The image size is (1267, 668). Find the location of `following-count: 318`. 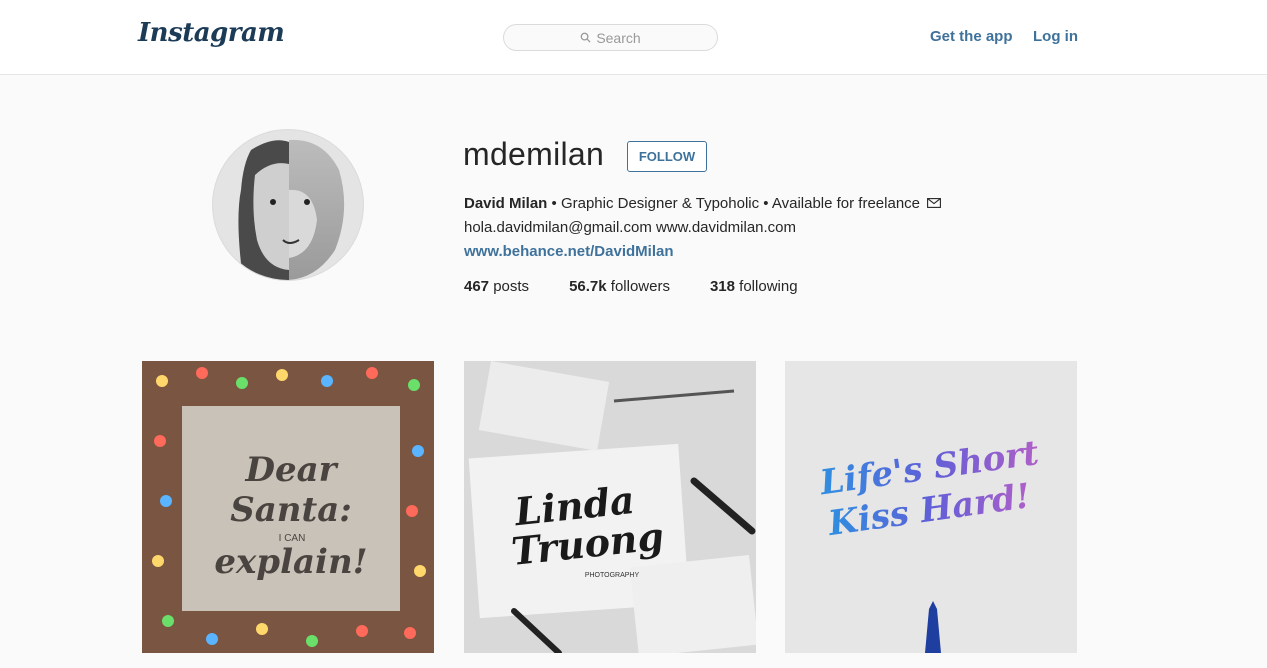

following-count: 318 is located at coordinates (722, 286).